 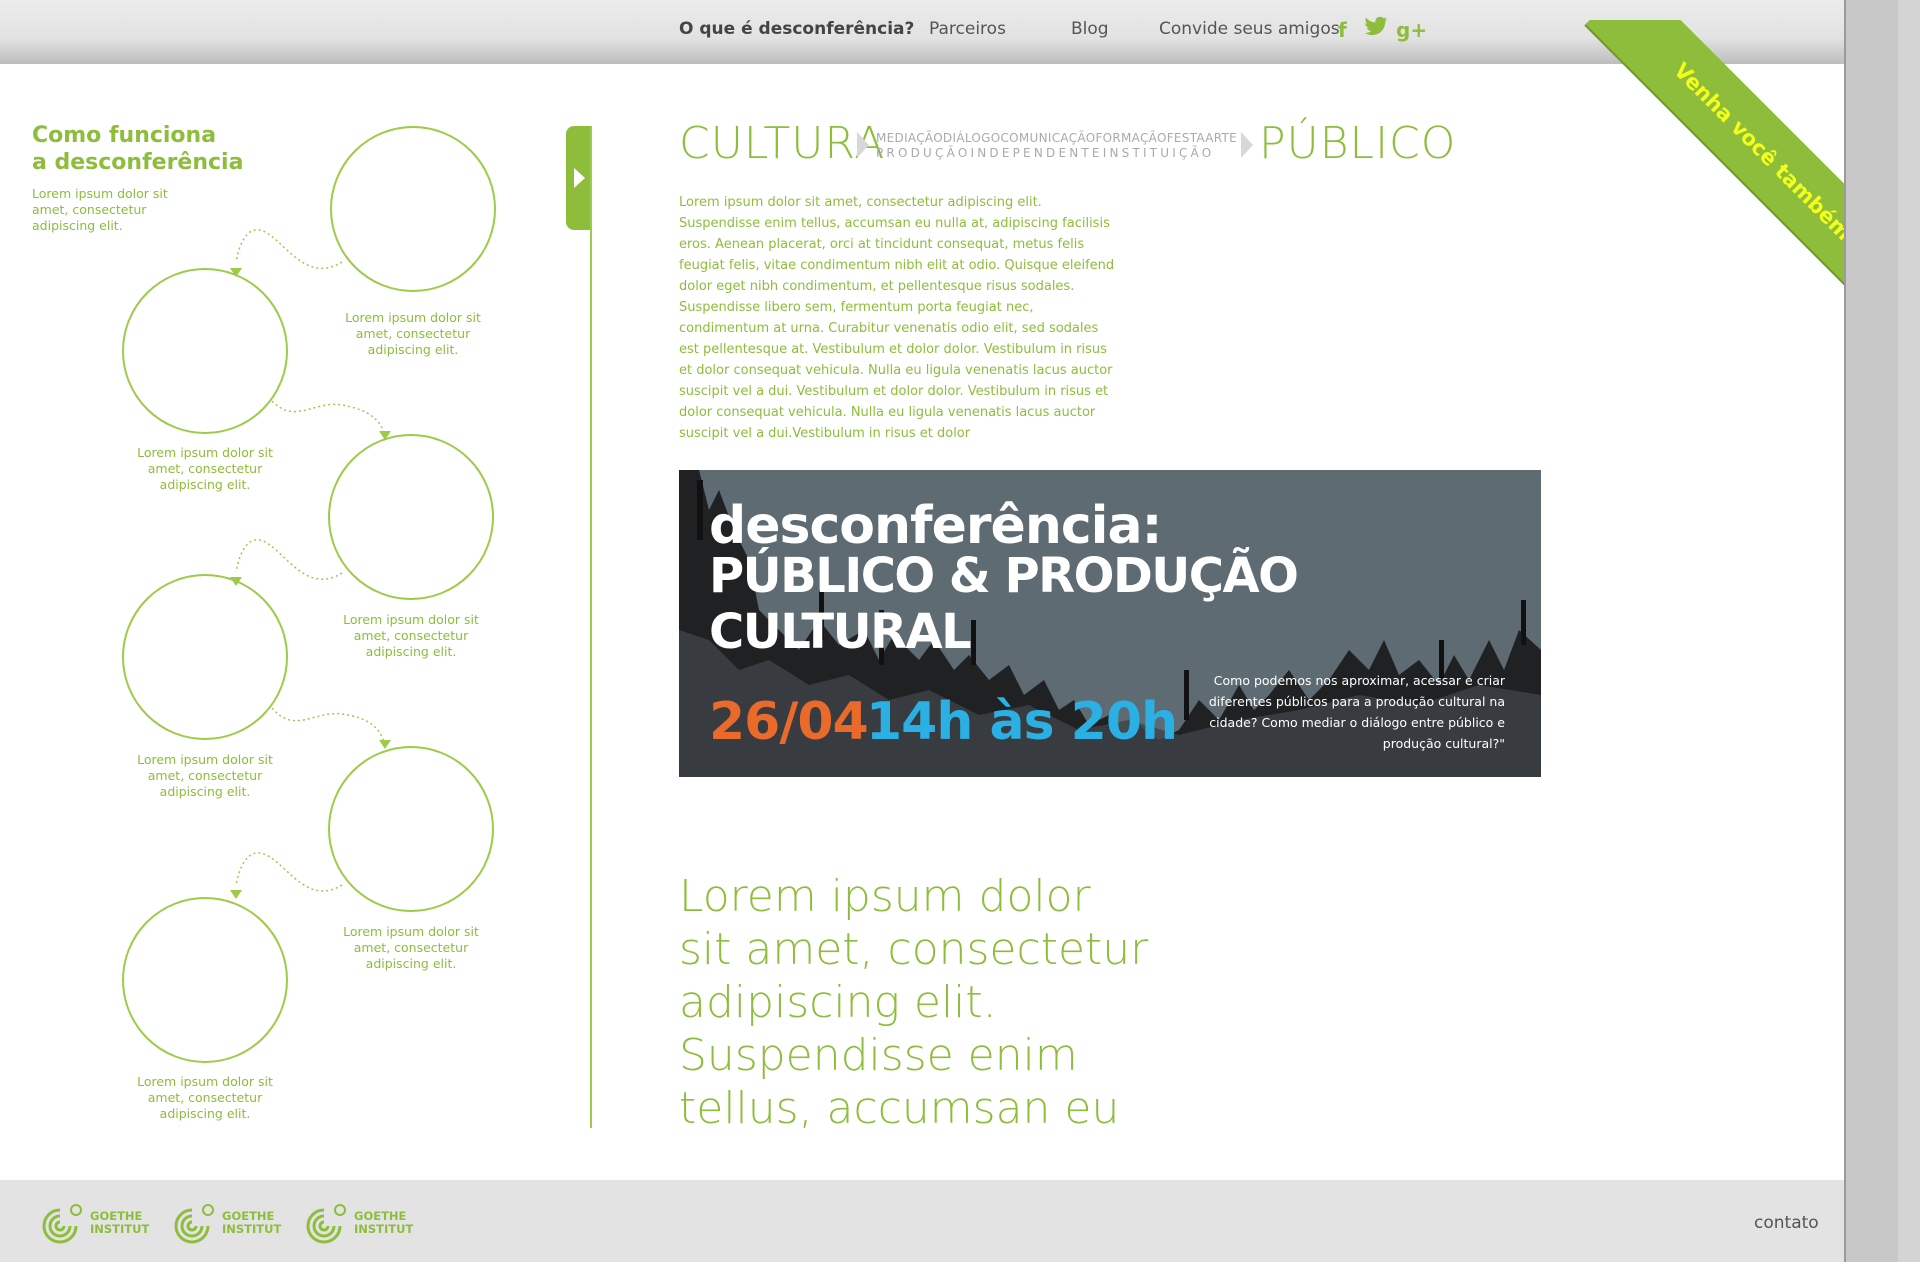 What do you see at coordinates (1786, 1223) in the screenshot?
I see `contact-link: contato` at bounding box center [1786, 1223].